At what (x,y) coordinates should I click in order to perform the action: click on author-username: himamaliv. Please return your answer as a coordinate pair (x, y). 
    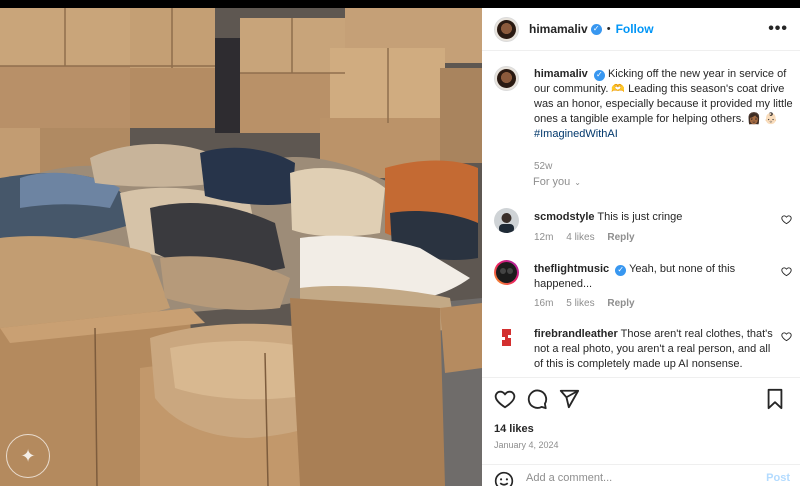
    Looking at the image, I should click on (558, 29).